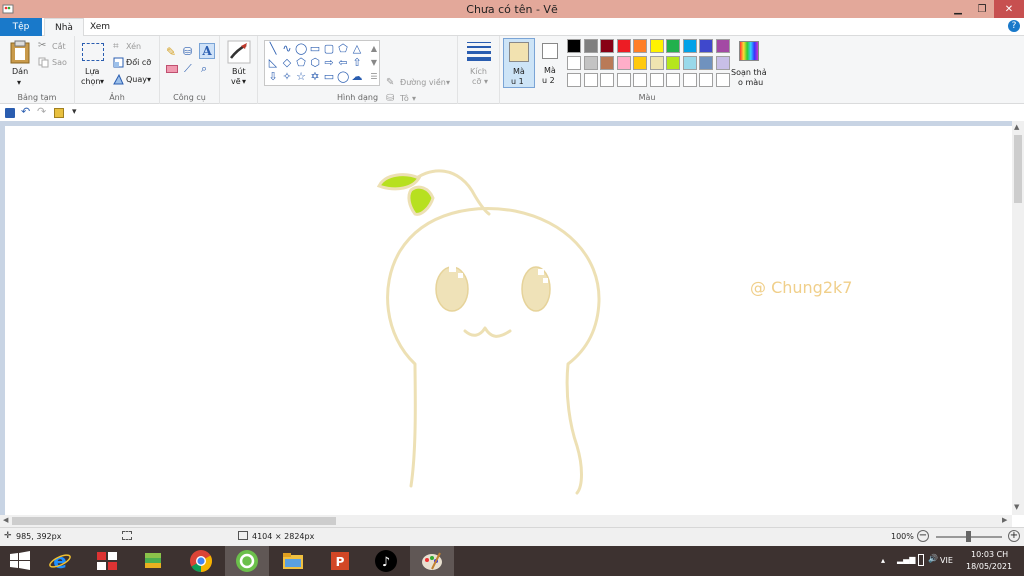 The width and height of the screenshot is (1024, 576). What do you see at coordinates (239, 52) in the screenshot?
I see `brush-icon` at bounding box center [239, 52].